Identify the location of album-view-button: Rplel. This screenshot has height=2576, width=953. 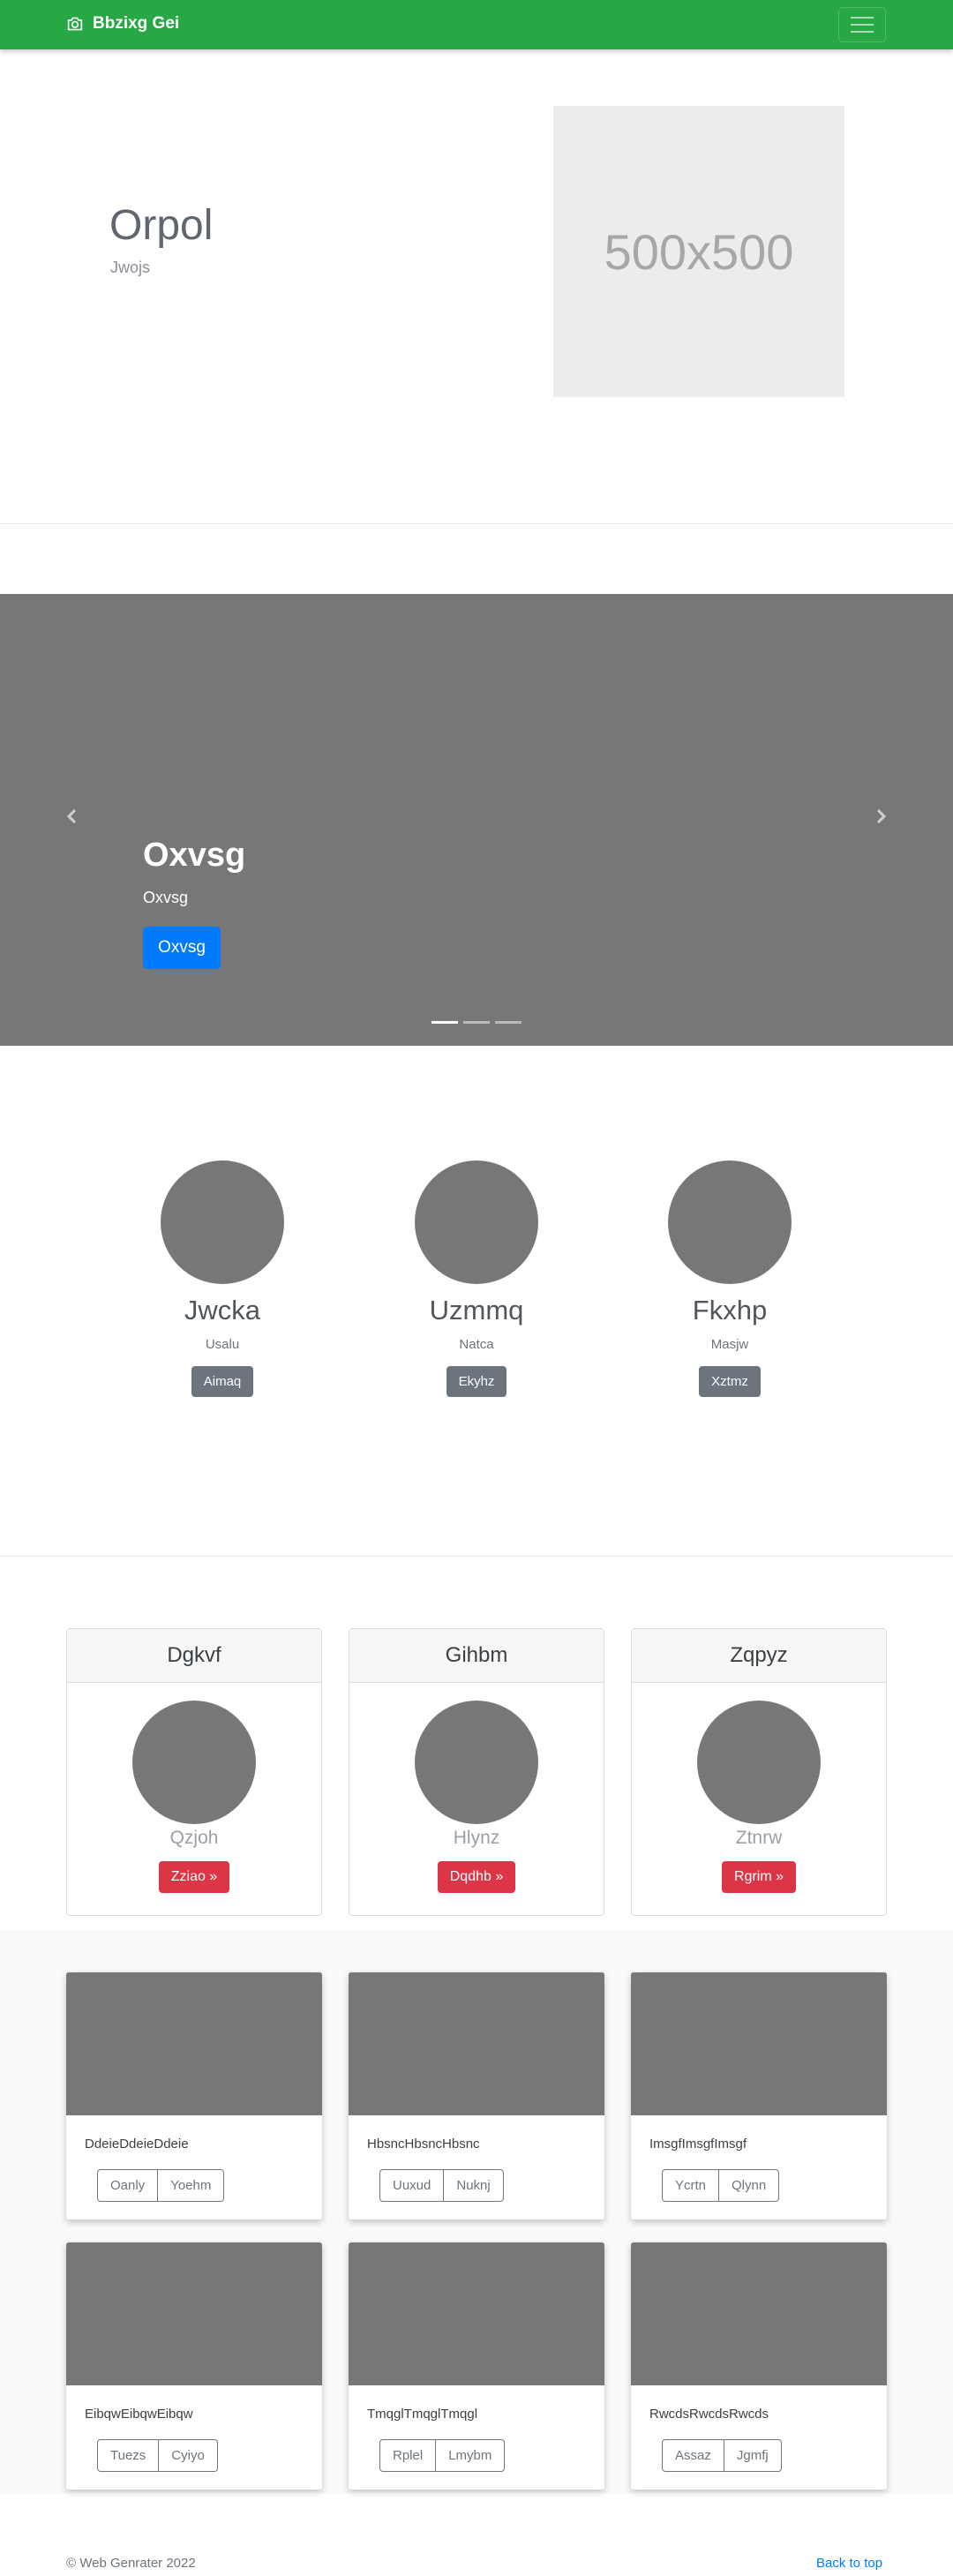
(408, 2455).